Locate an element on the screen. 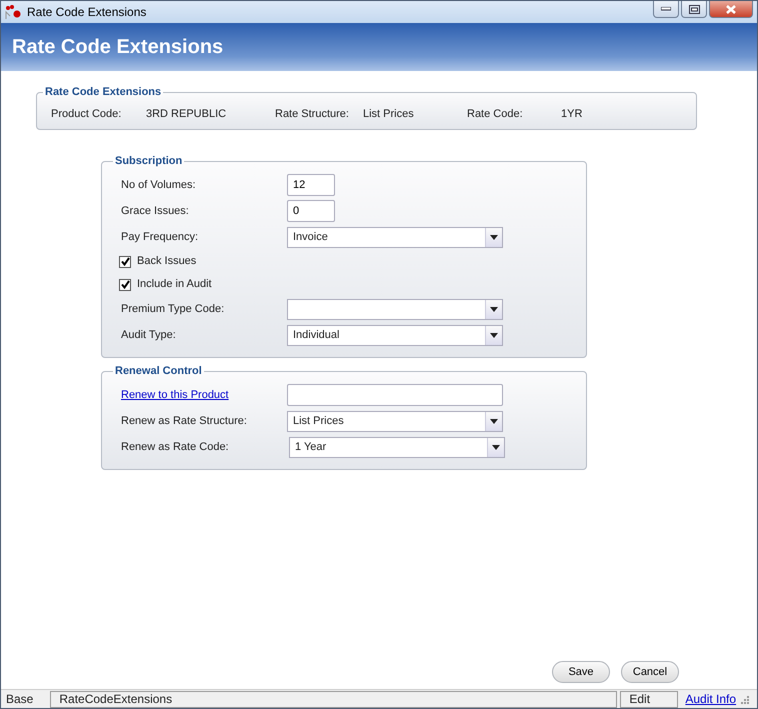  dropdown: Invoice is located at coordinates (395, 237).